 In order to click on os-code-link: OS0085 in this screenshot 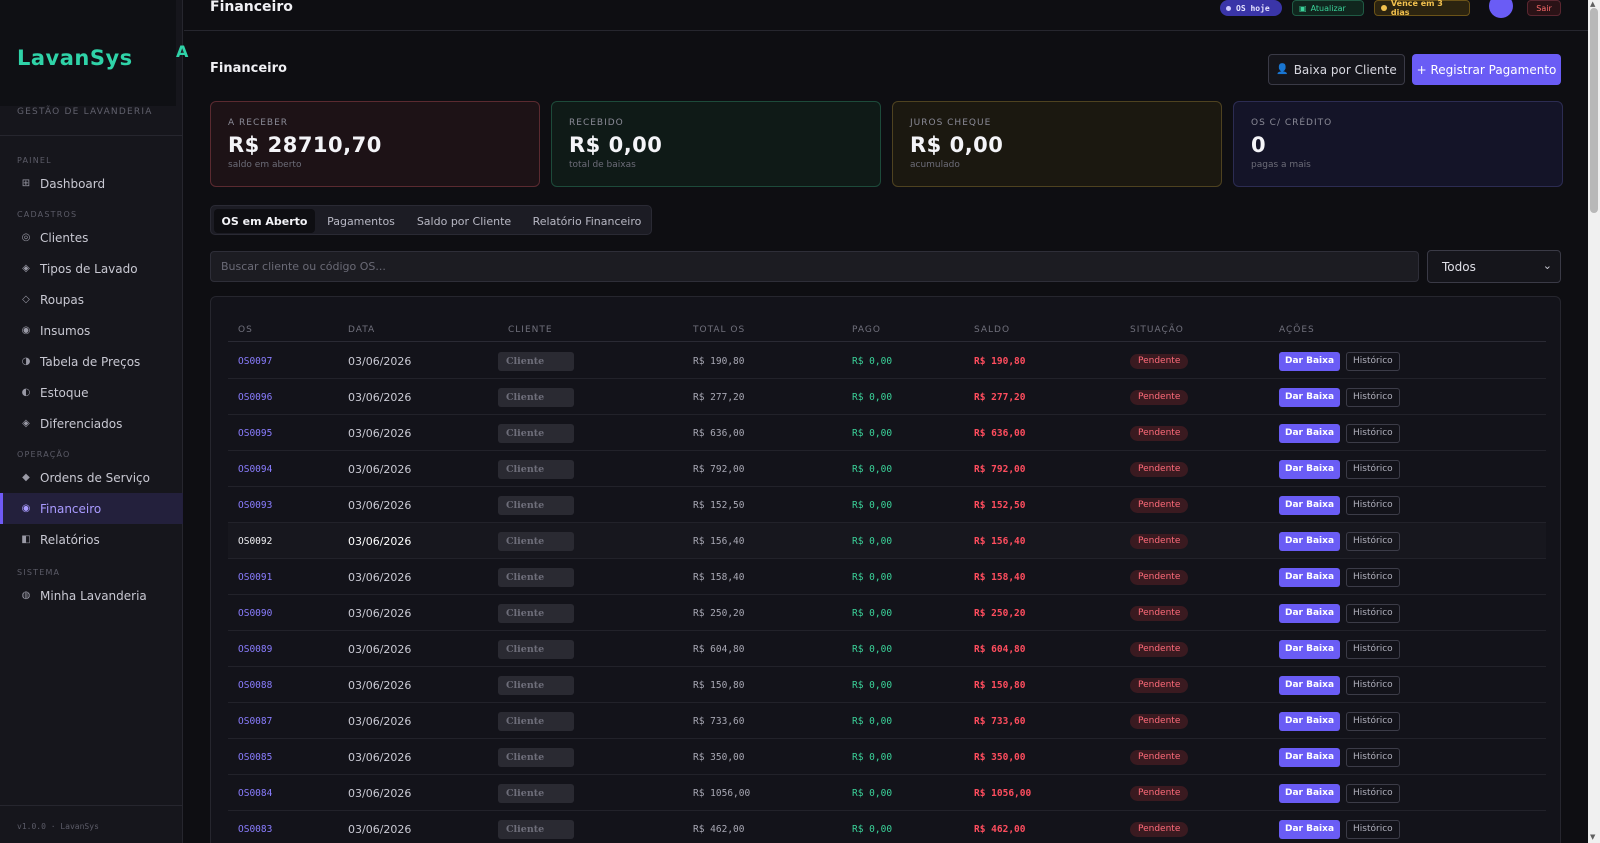, I will do `click(255, 757)`.